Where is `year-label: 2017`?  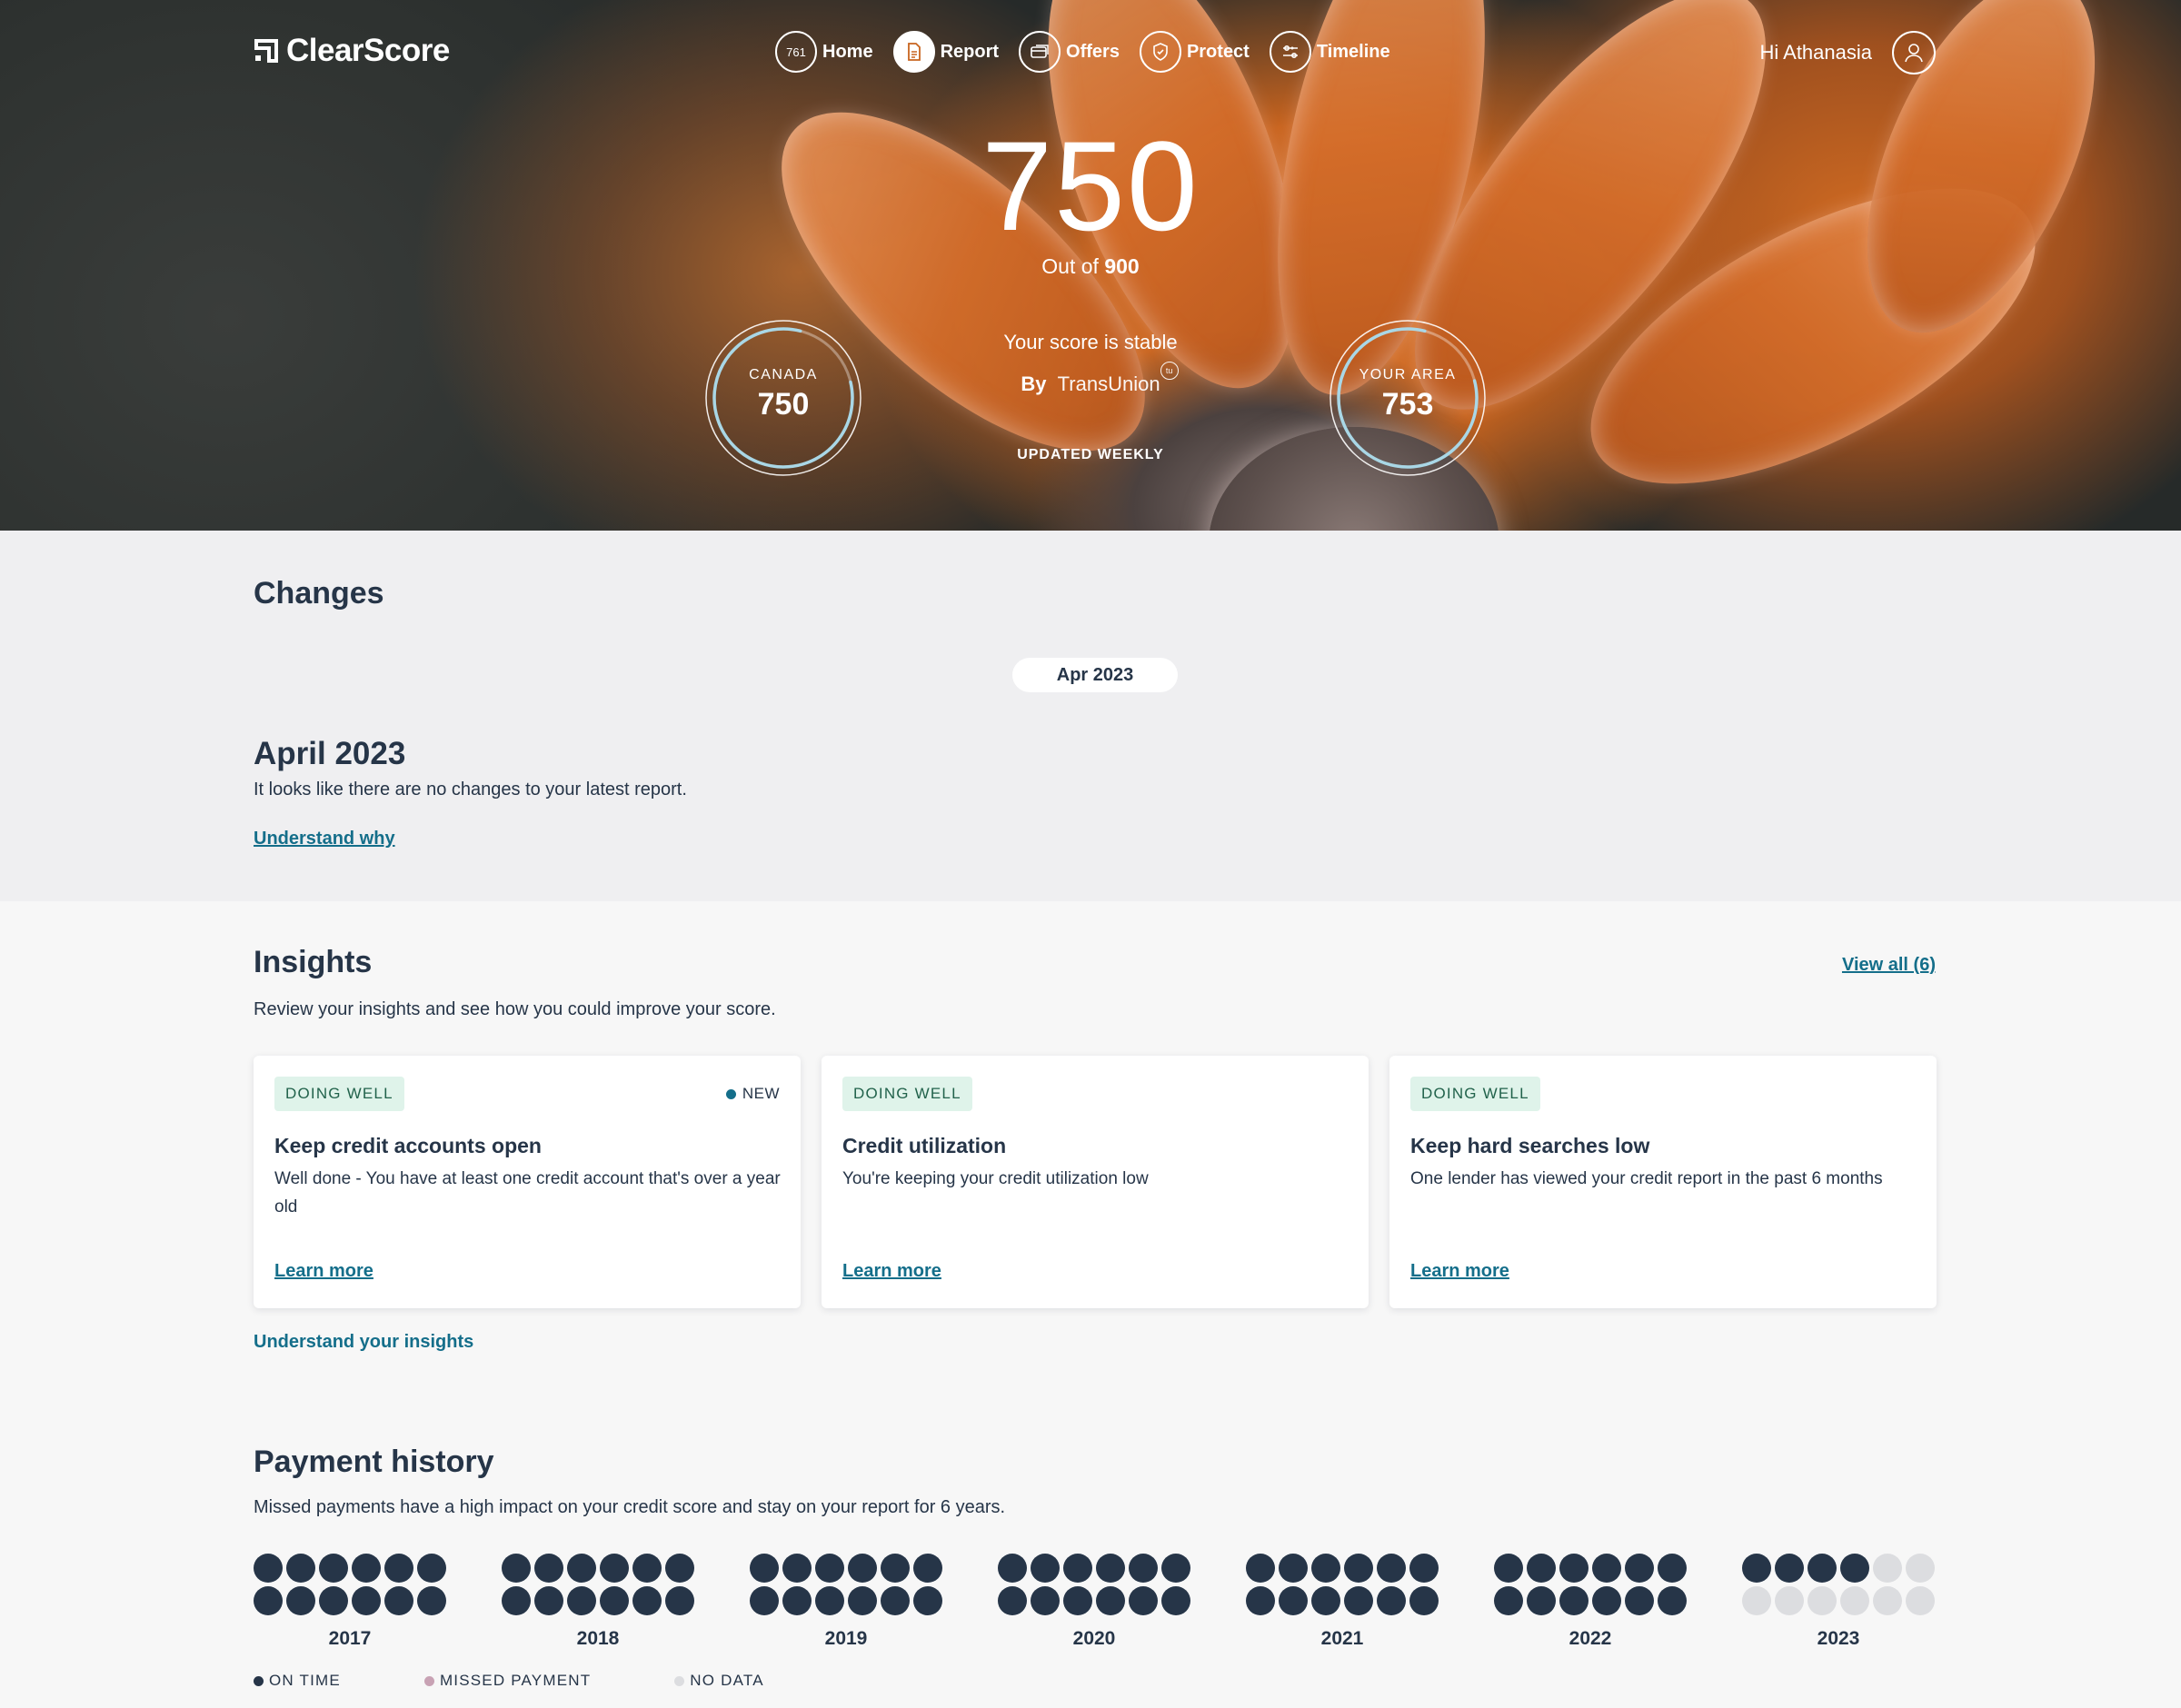
year-label: 2017 is located at coordinates (350, 1638).